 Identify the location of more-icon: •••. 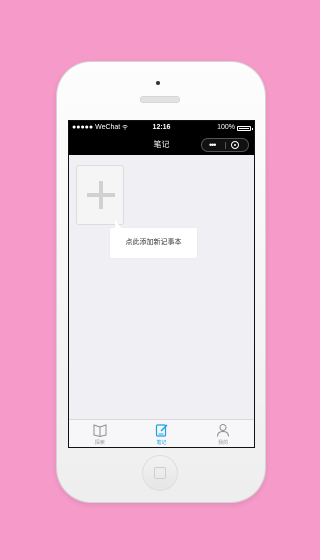
(213, 145).